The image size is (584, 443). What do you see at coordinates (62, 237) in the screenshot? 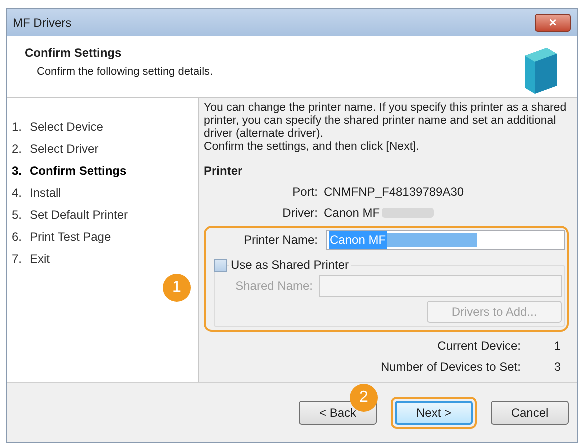
I see `step-item: 6. Print Test Page` at bounding box center [62, 237].